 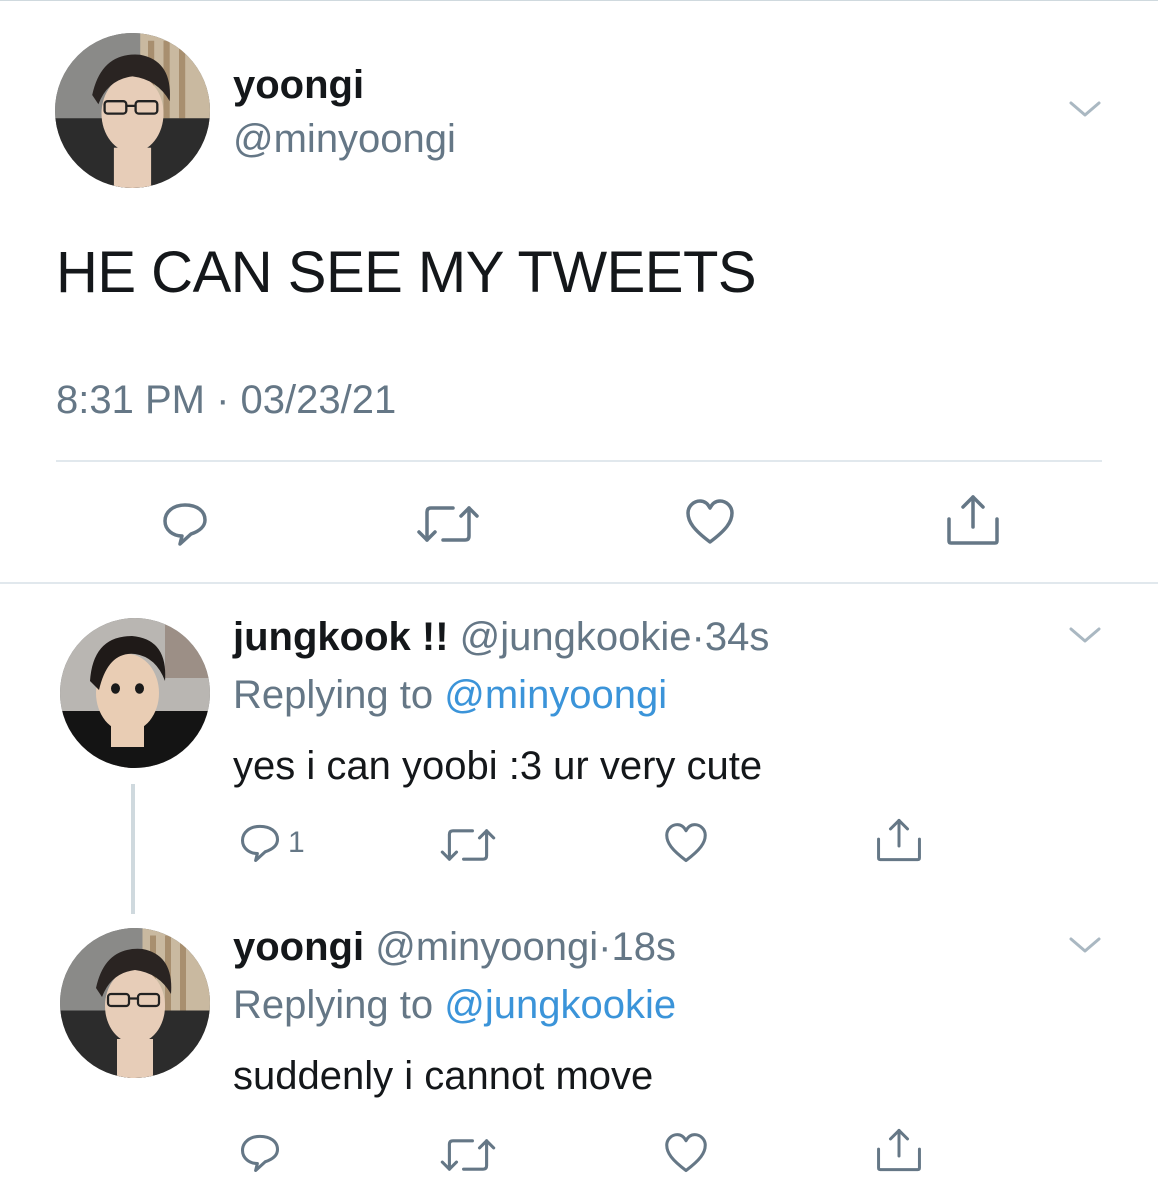 I want to click on reply-2-time: 18s, so click(x=643, y=947).